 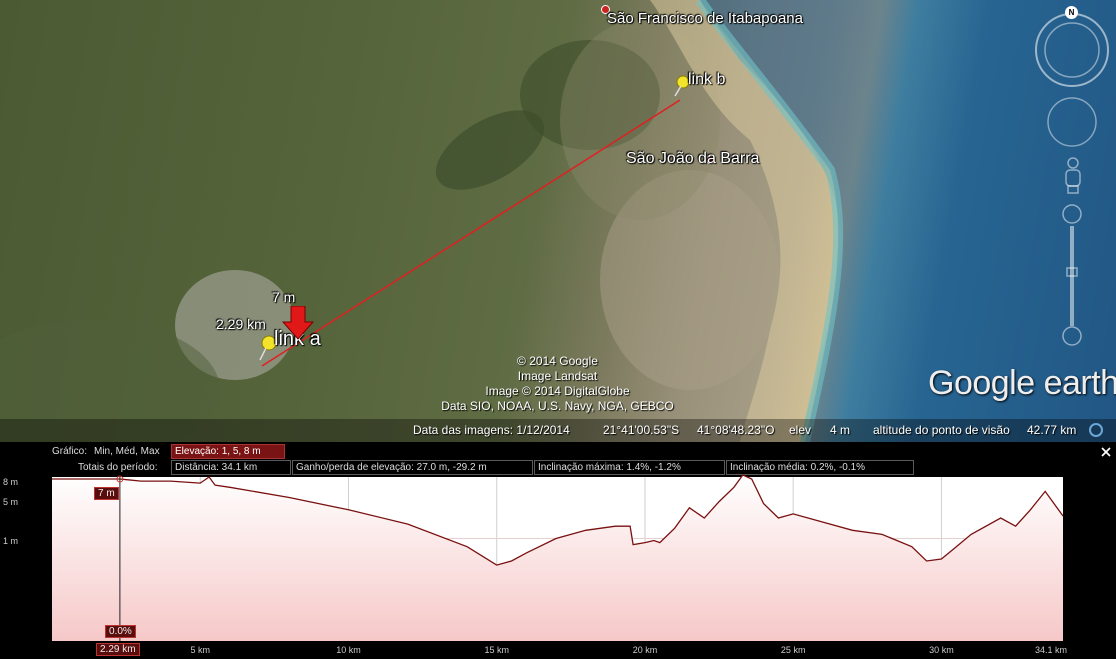 What do you see at coordinates (118, 649) in the screenshot?
I see `cursor-distance-tag: 2.29 km` at bounding box center [118, 649].